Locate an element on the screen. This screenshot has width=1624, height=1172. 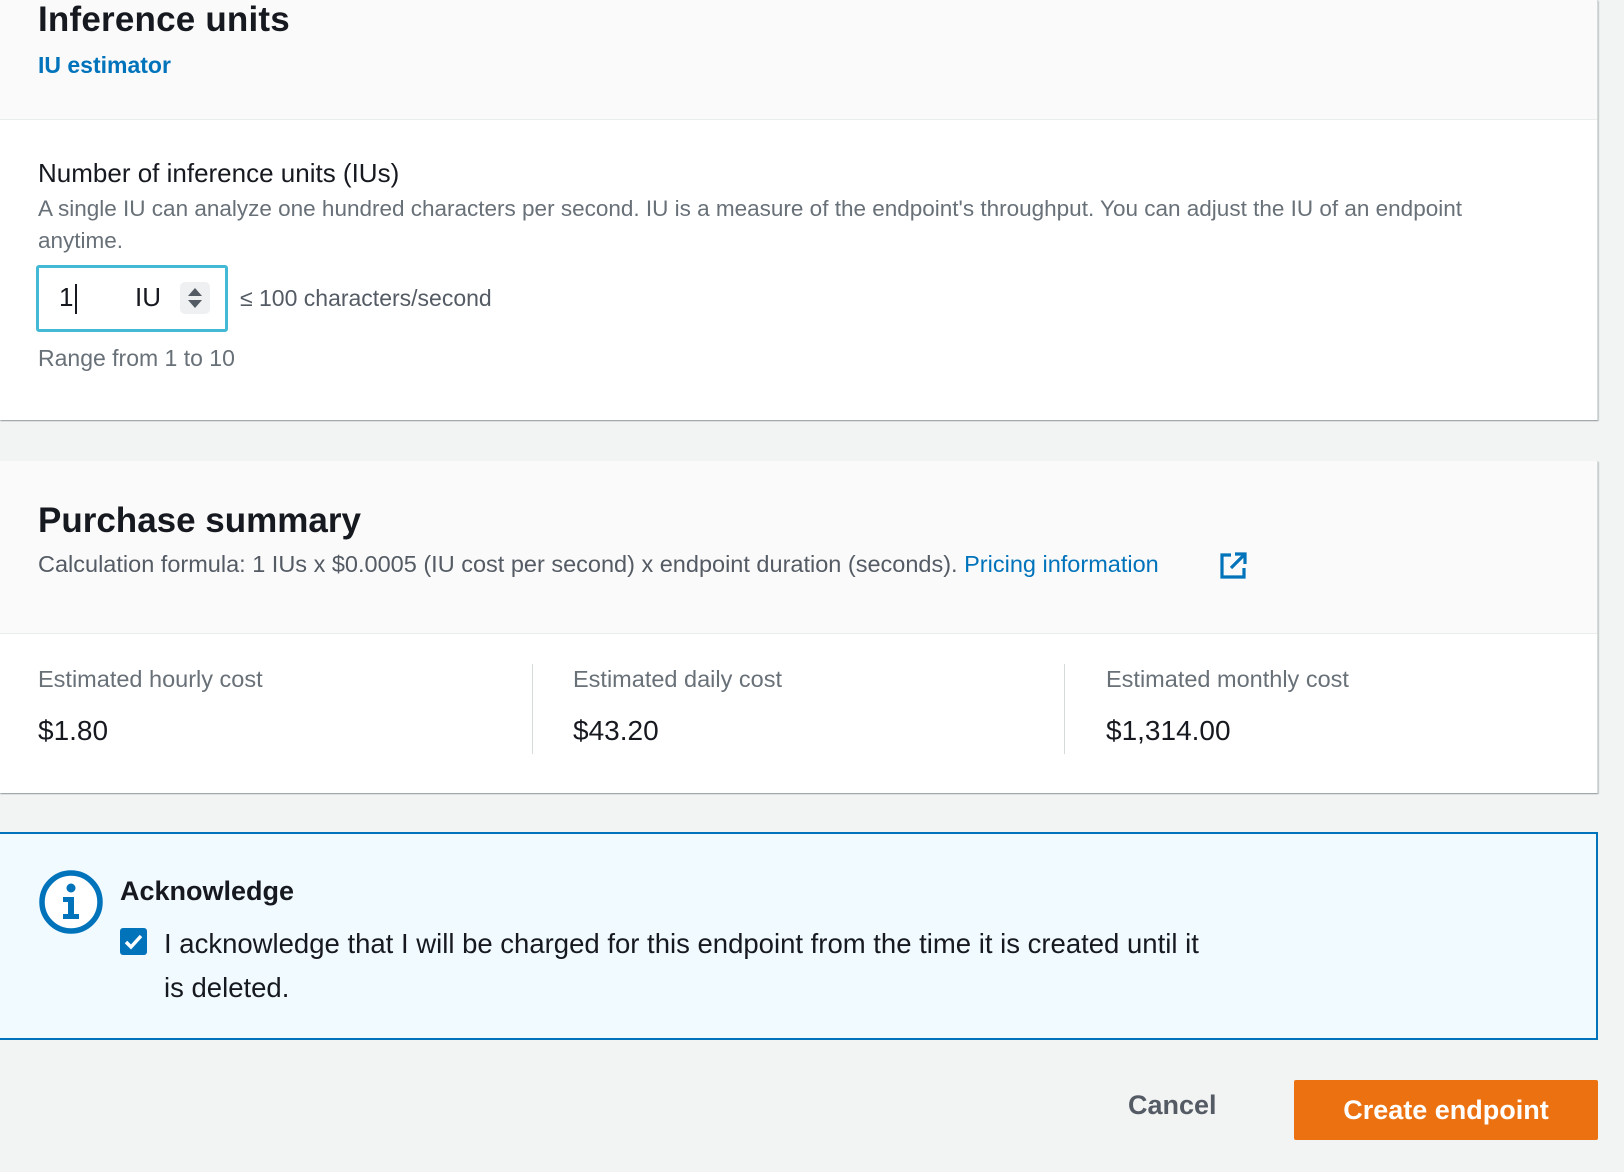
monthly-cost: Estimated monthly cost $1,314.00 is located at coordinates (1227, 706).